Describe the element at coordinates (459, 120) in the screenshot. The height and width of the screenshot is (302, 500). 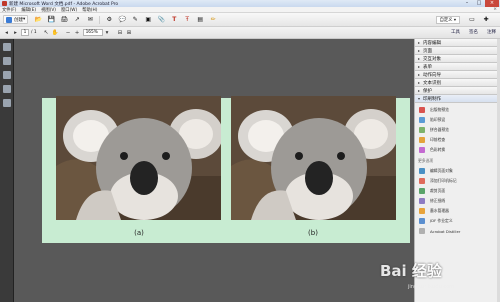
I see `tool-trap-presets: 陷印预设` at that location.